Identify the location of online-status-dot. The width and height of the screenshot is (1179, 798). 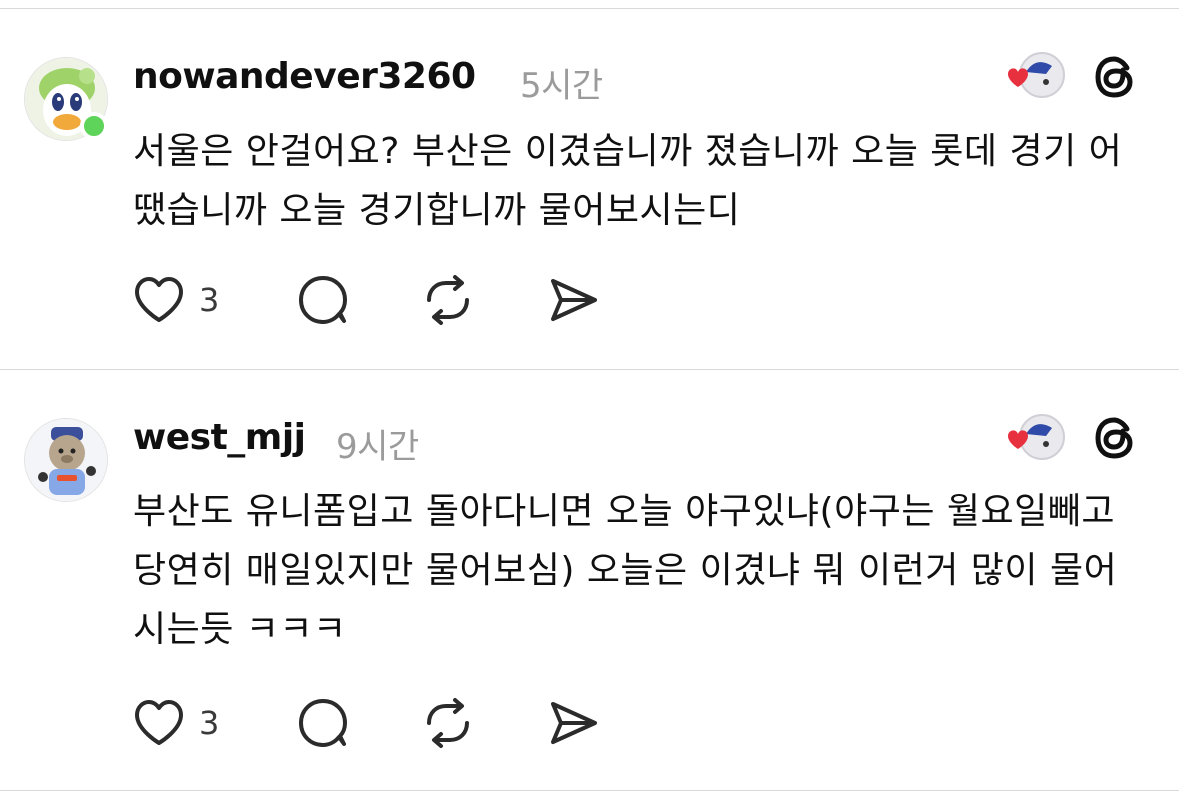
(94, 126).